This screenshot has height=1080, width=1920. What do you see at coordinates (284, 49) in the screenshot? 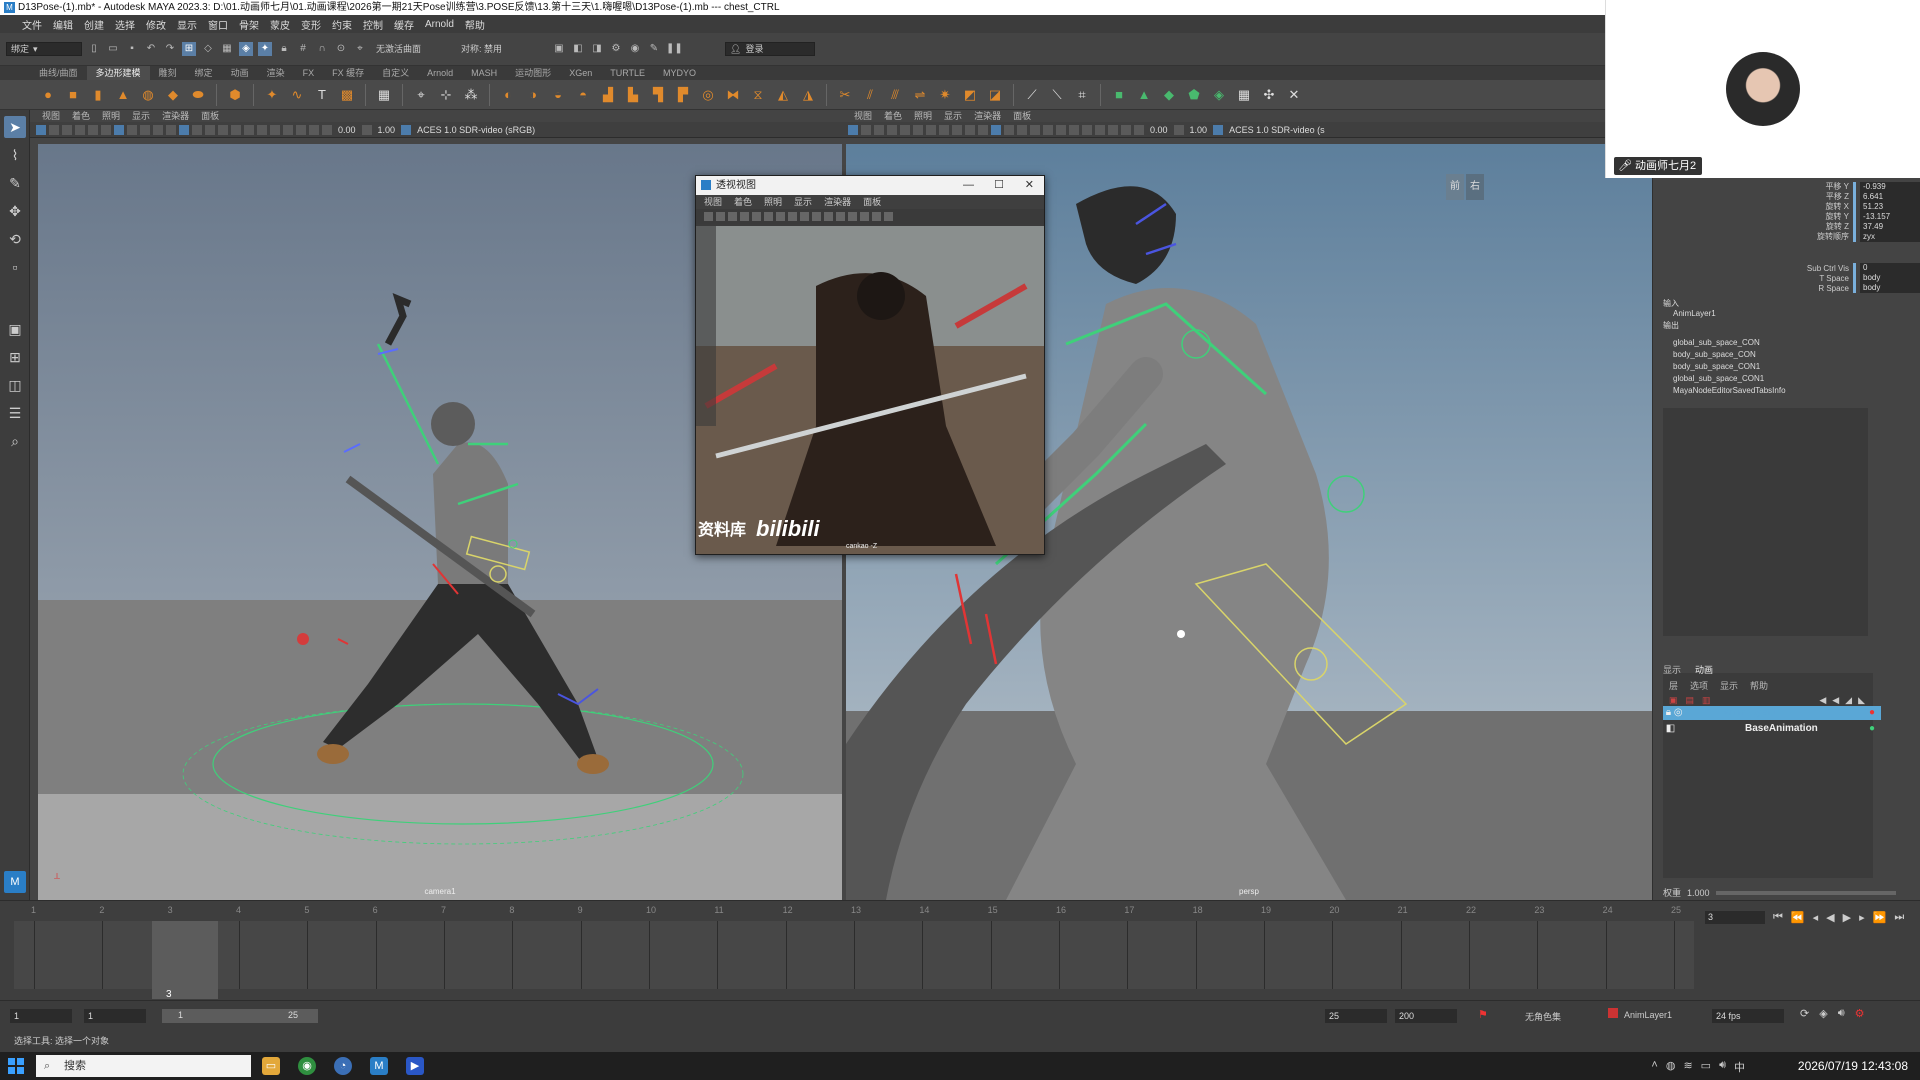
I see `lock-selection-icon: 🔒︎` at bounding box center [284, 49].